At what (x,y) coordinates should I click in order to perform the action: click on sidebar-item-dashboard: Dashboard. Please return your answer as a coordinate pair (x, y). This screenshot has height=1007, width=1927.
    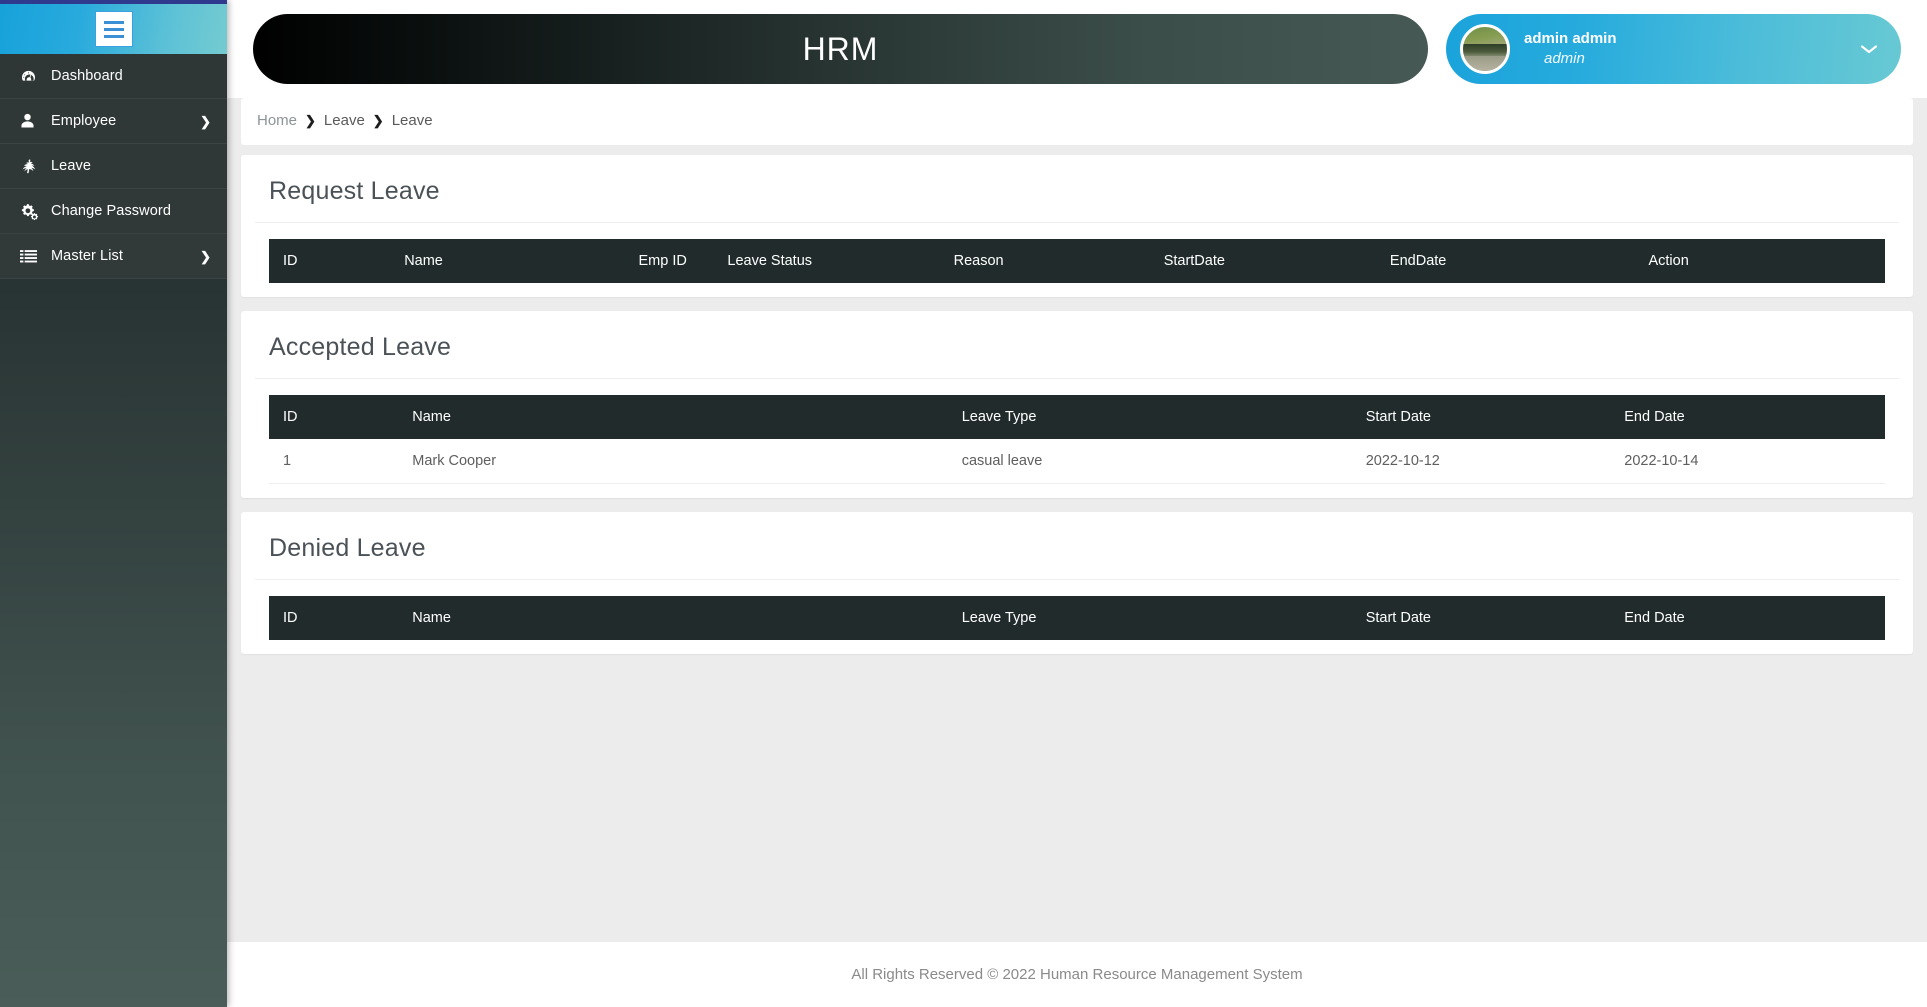
    Looking at the image, I should click on (113, 76).